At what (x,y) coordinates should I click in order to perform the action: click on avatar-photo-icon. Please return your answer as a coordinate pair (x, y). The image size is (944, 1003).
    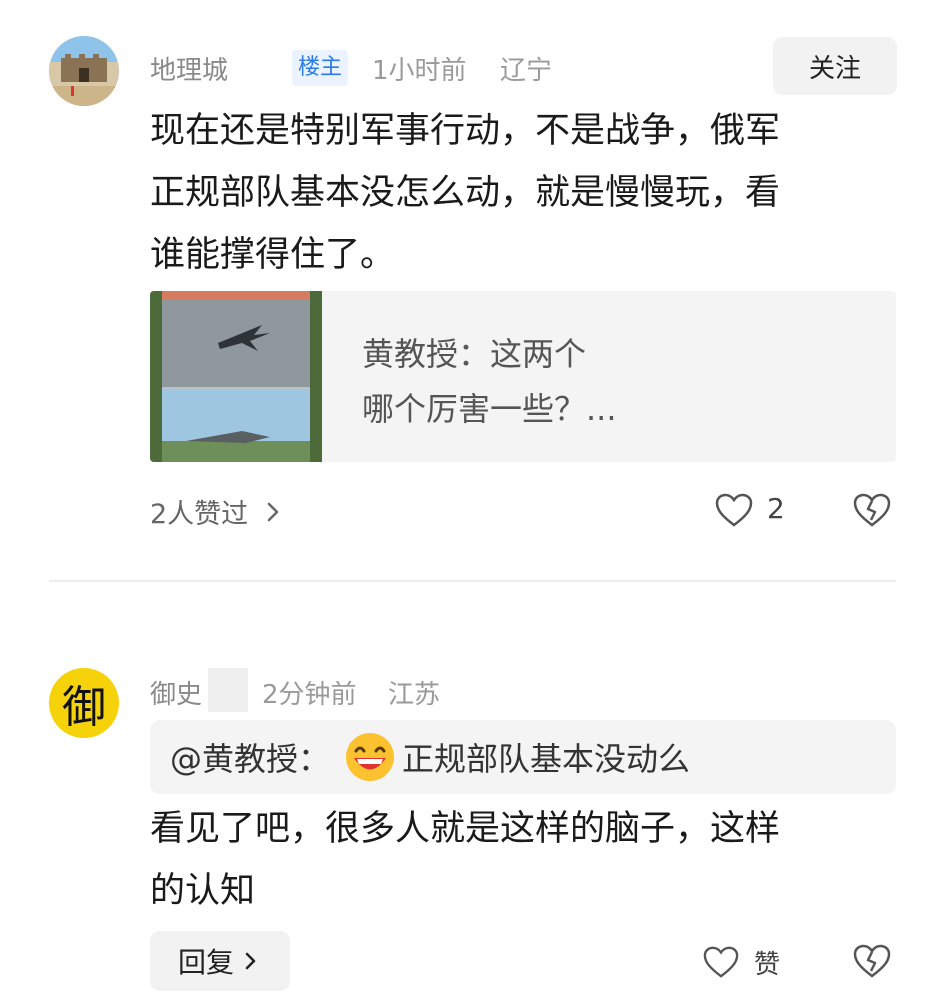
    Looking at the image, I should click on (84, 71).